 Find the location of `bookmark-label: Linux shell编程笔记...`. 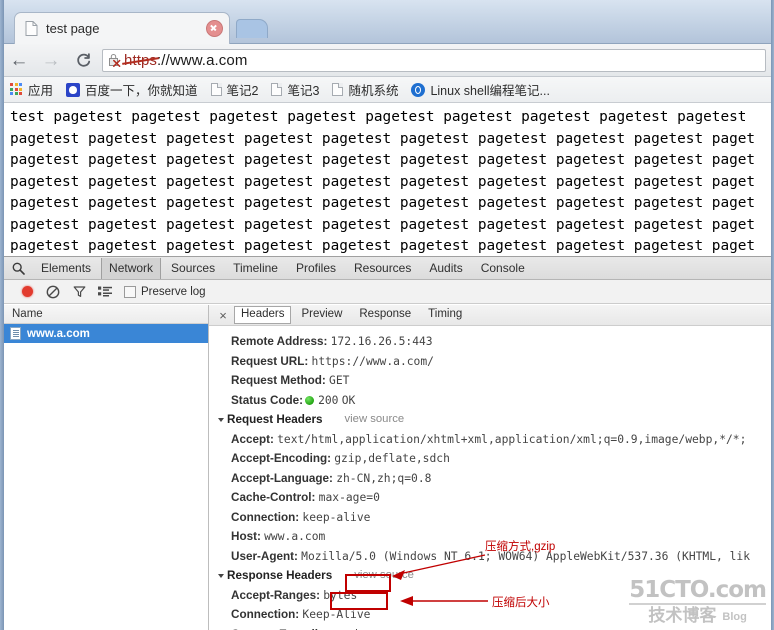

bookmark-label: Linux shell编程笔记... is located at coordinates (490, 91).